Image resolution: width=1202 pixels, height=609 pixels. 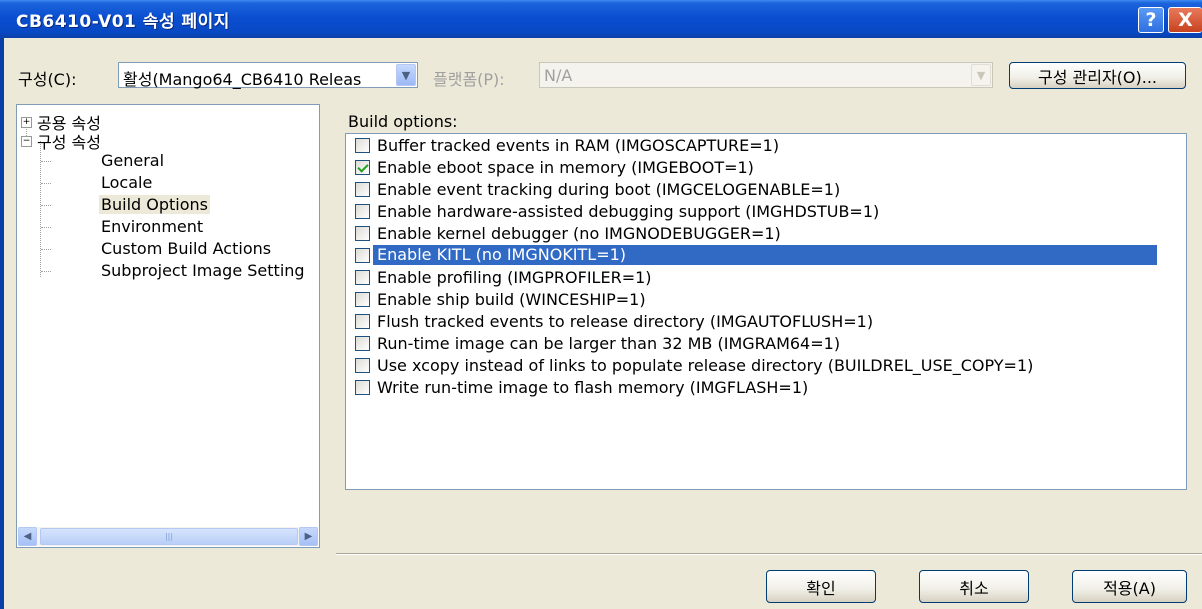 I want to click on platform-value: N/A, so click(x=558, y=75).